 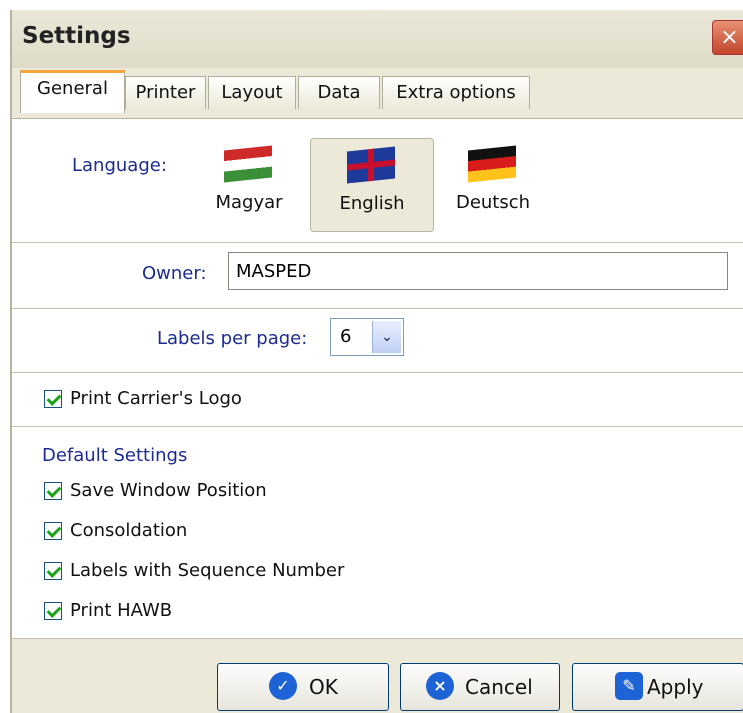 I want to click on apply-button: ✎ Apply, so click(x=657, y=687).